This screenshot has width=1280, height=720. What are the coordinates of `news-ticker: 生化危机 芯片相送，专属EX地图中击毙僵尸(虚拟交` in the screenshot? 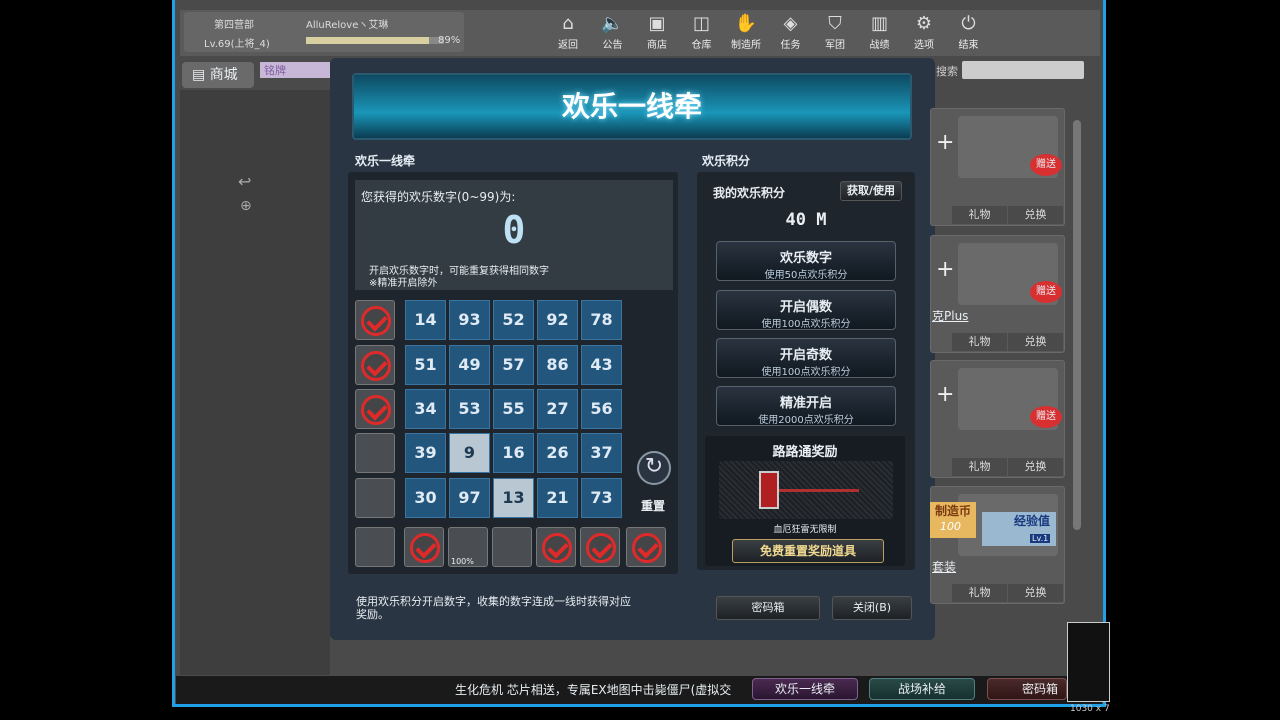 It's located at (593, 690).